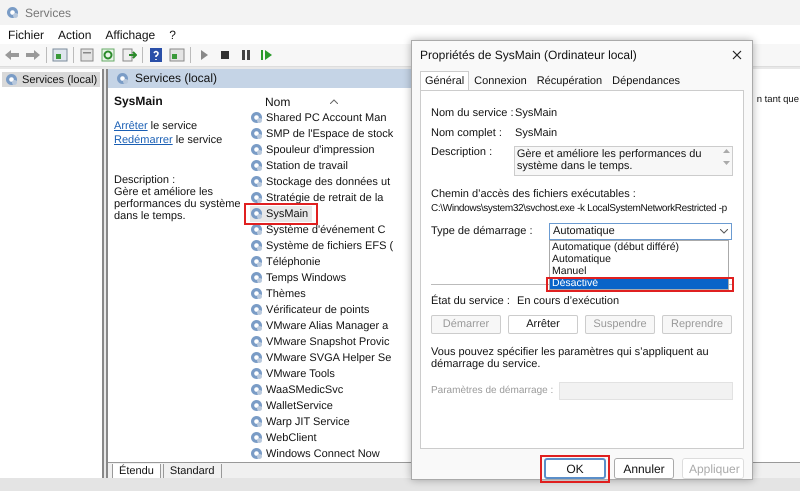  Describe the element at coordinates (724, 231) in the screenshot. I see `chevron-down-icon` at that location.